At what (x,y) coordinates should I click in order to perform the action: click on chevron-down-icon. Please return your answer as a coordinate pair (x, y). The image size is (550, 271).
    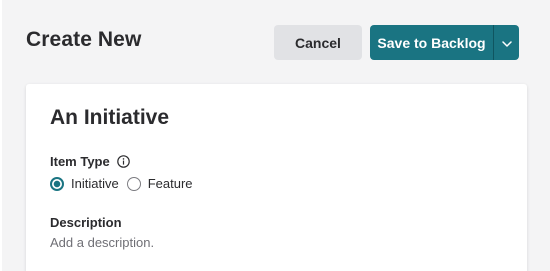
    Looking at the image, I should click on (506, 43).